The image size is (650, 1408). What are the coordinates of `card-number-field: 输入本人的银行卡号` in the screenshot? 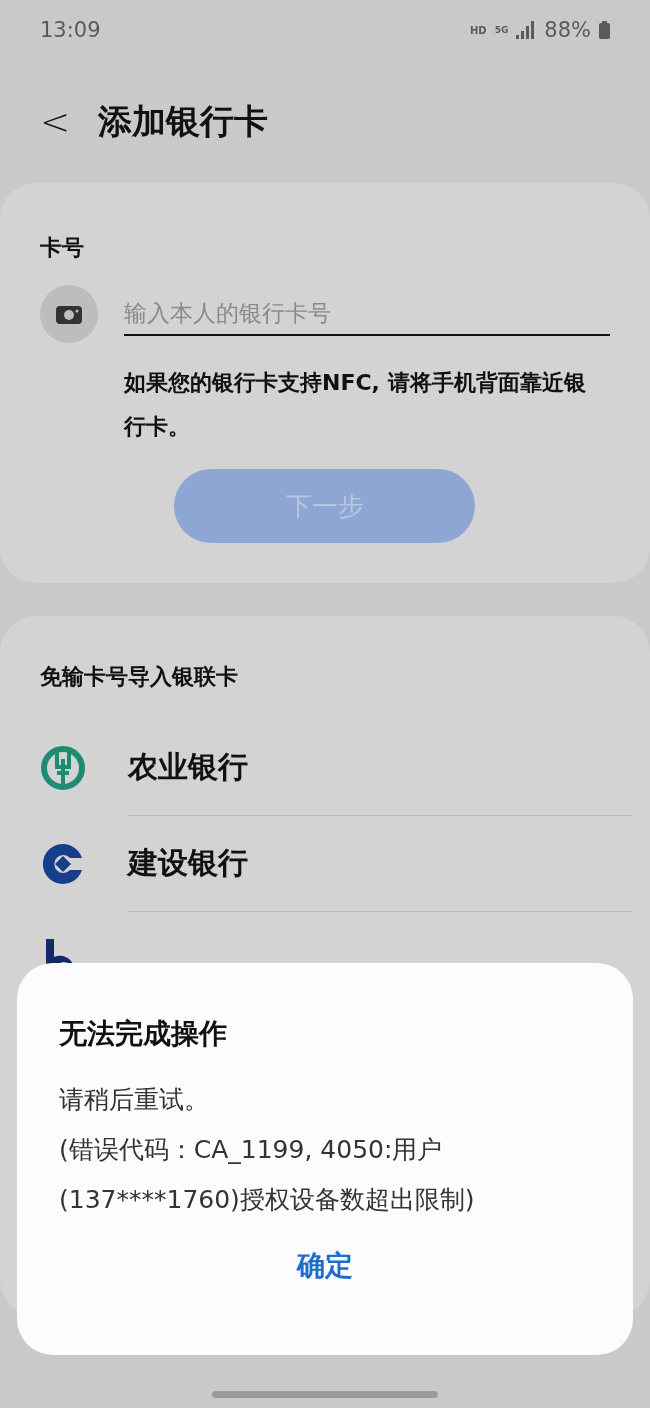 It's located at (367, 314).